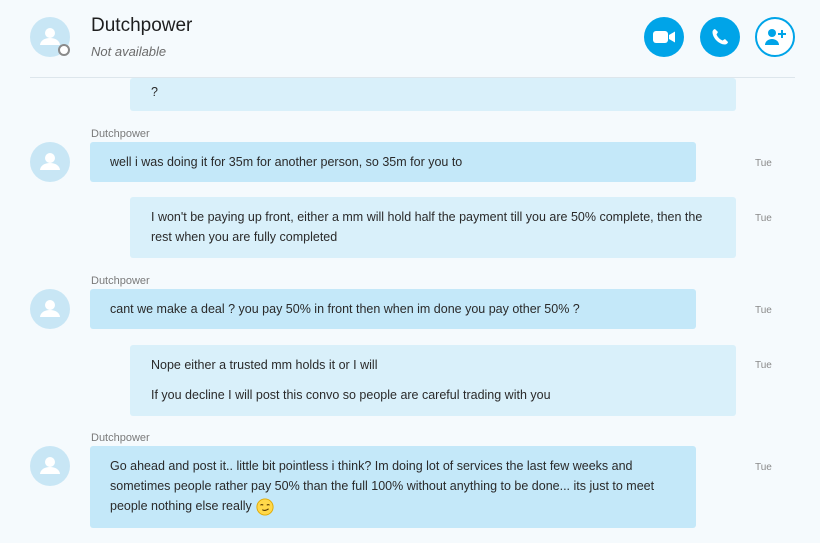 This screenshot has height=543, width=820. Describe the element at coordinates (265, 507) in the screenshot. I see `smirk-emoji-icon` at that location.